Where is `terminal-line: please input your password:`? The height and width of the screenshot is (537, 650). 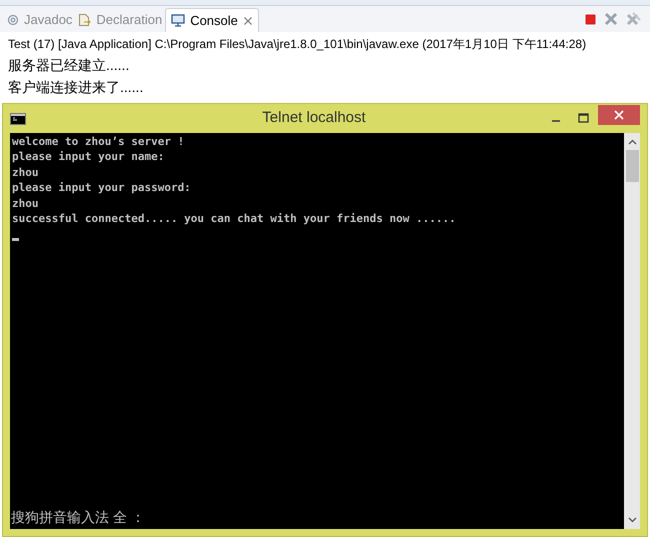 terminal-line: please input your password: is located at coordinates (102, 188).